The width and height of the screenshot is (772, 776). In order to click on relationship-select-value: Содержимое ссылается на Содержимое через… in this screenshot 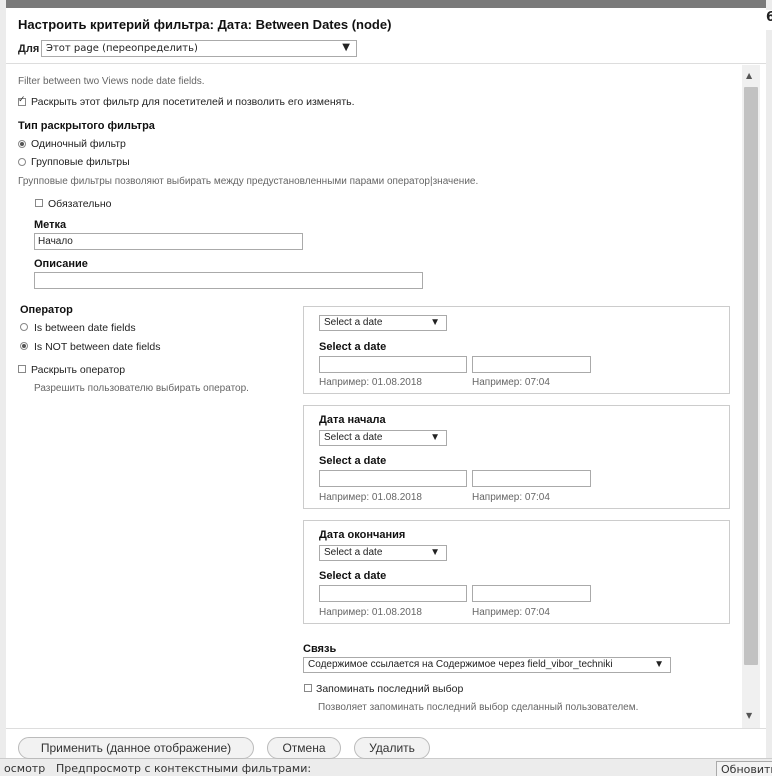, I will do `click(460, 664)`.